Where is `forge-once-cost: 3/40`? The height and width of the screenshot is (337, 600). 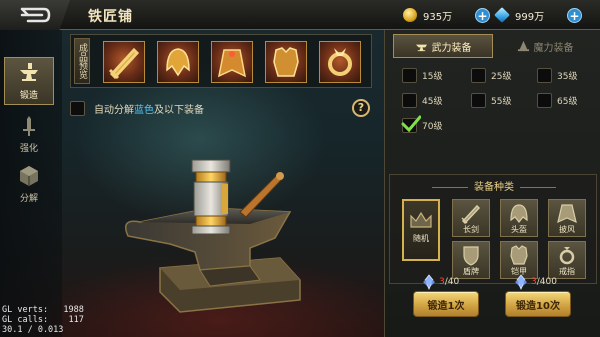 forge-once-cost: 3/40 is located at coordinates (440, 282).